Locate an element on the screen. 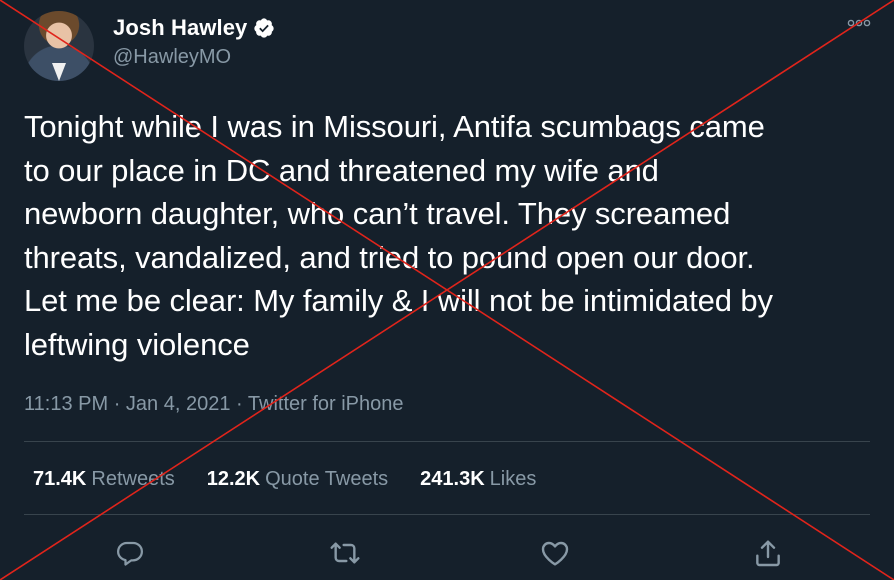 The height and width of the screenshot is (580, 894). retweets-count: 71.4K is located at coordinates (60, 479).